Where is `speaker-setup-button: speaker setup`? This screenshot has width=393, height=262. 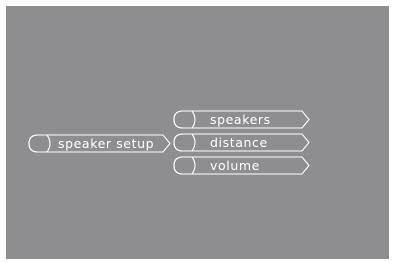 speaker-setup-button: speaker setup is located at coordinates (99, 143).